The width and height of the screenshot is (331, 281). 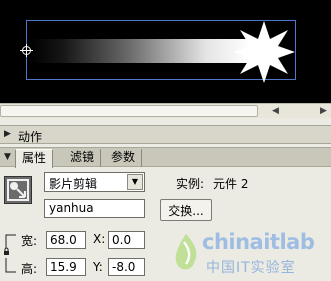 What do you see at coordinates (275, 111) in the screenshot?
I see `scroll-left-icon: ◀` at bounding box center [275, 111].